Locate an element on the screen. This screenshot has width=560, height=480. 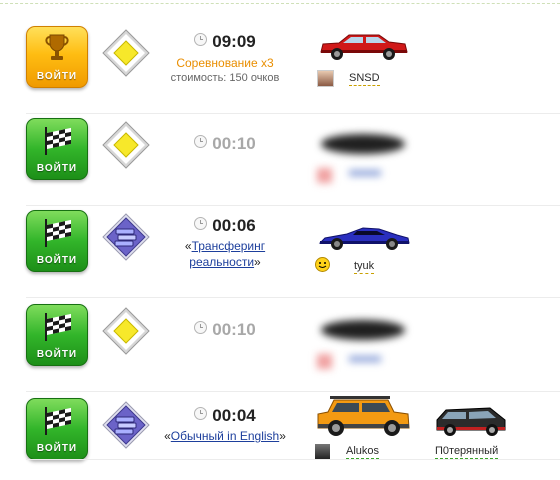
orange-suv-car is located at coordinates (363, 416).